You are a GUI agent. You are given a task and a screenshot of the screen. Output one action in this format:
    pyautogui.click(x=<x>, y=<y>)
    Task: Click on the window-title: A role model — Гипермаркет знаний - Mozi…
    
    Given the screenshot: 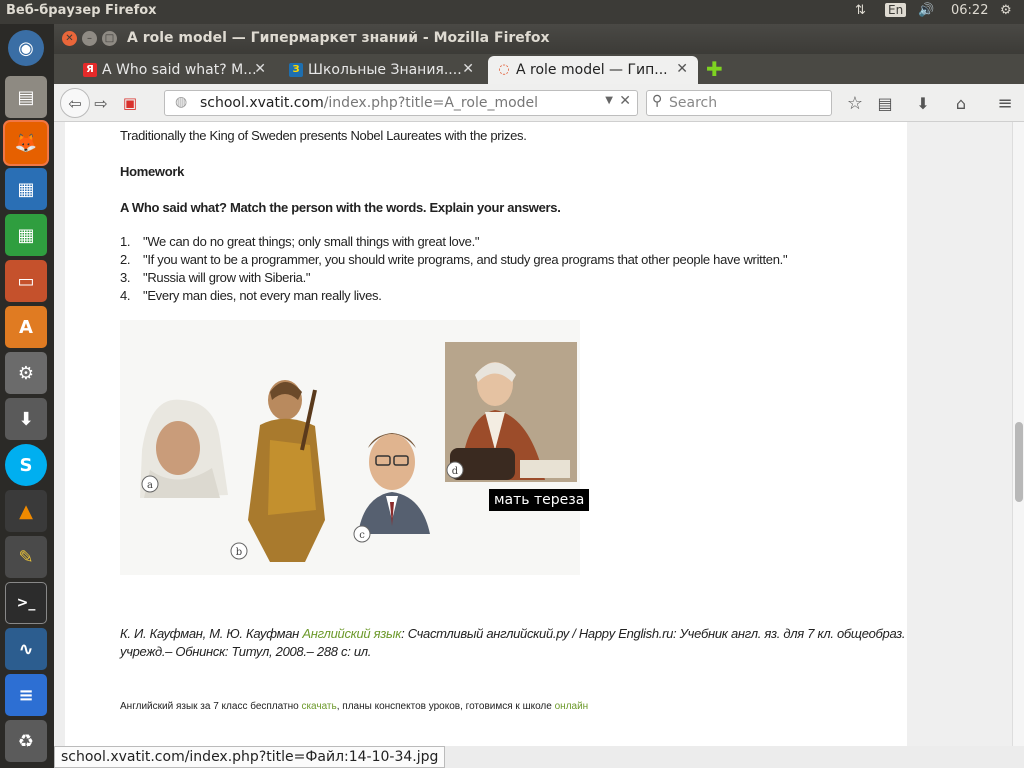 What is the action you would take?
    pyautogui.click(x=338, y=38)
    